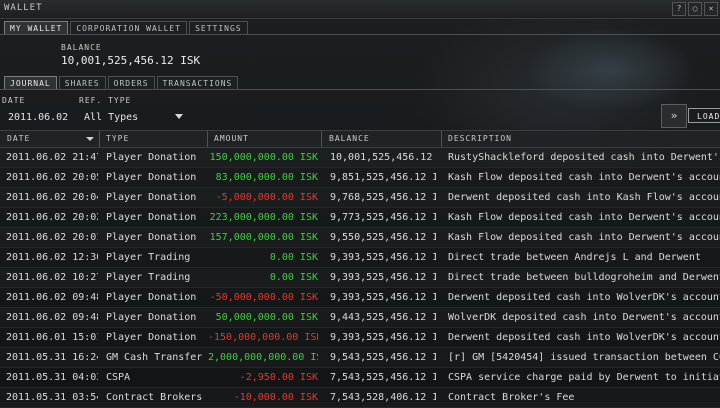 The image size is (720, 408). What do you see at coordinates (18, 138) in the screenshot?
I see `column-header-date: DATE` at bounding box center [18, 138].